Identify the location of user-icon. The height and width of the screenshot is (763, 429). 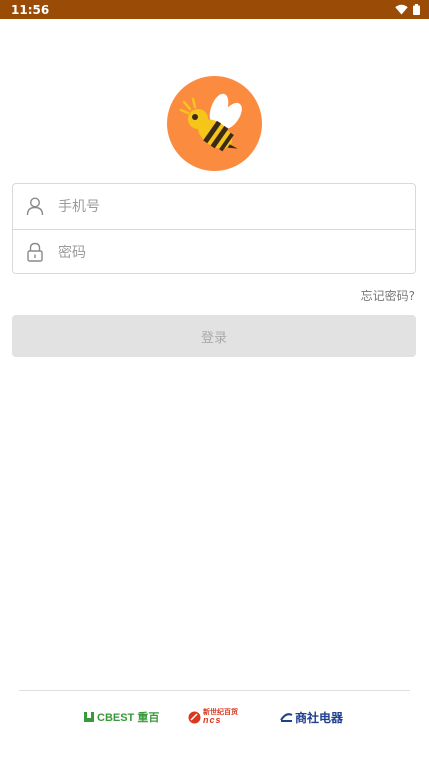
(35, 206).